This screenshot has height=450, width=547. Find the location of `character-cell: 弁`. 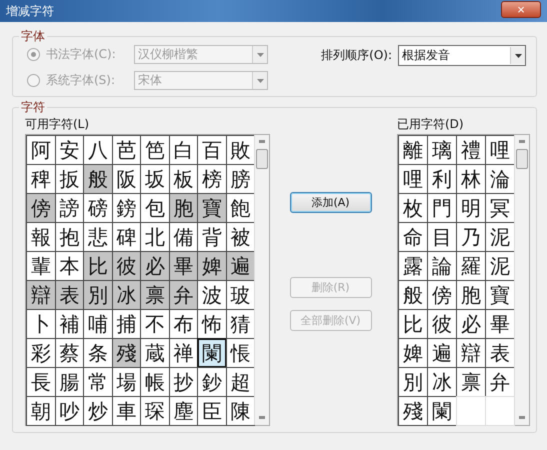

character-cell: 弁 is located at coordinates (183, 295).